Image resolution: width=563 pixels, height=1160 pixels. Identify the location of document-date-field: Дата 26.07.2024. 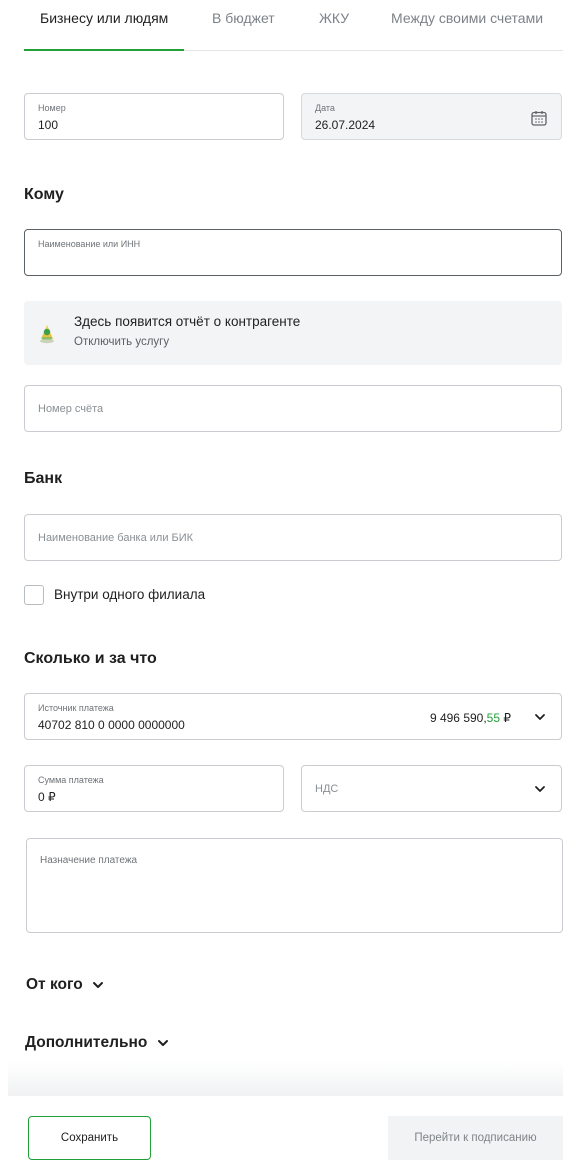
(431, 116).